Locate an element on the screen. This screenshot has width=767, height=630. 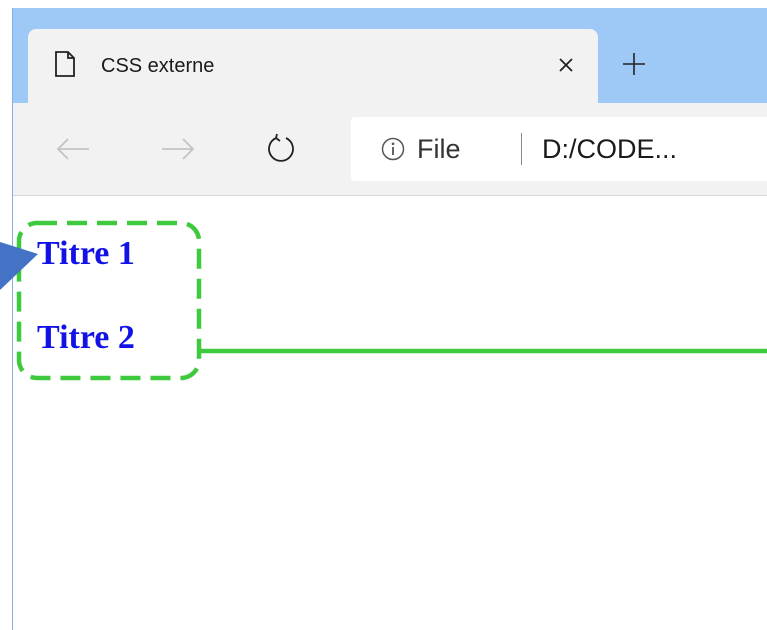
pointer-arrow is located at coordinates (19, 266).